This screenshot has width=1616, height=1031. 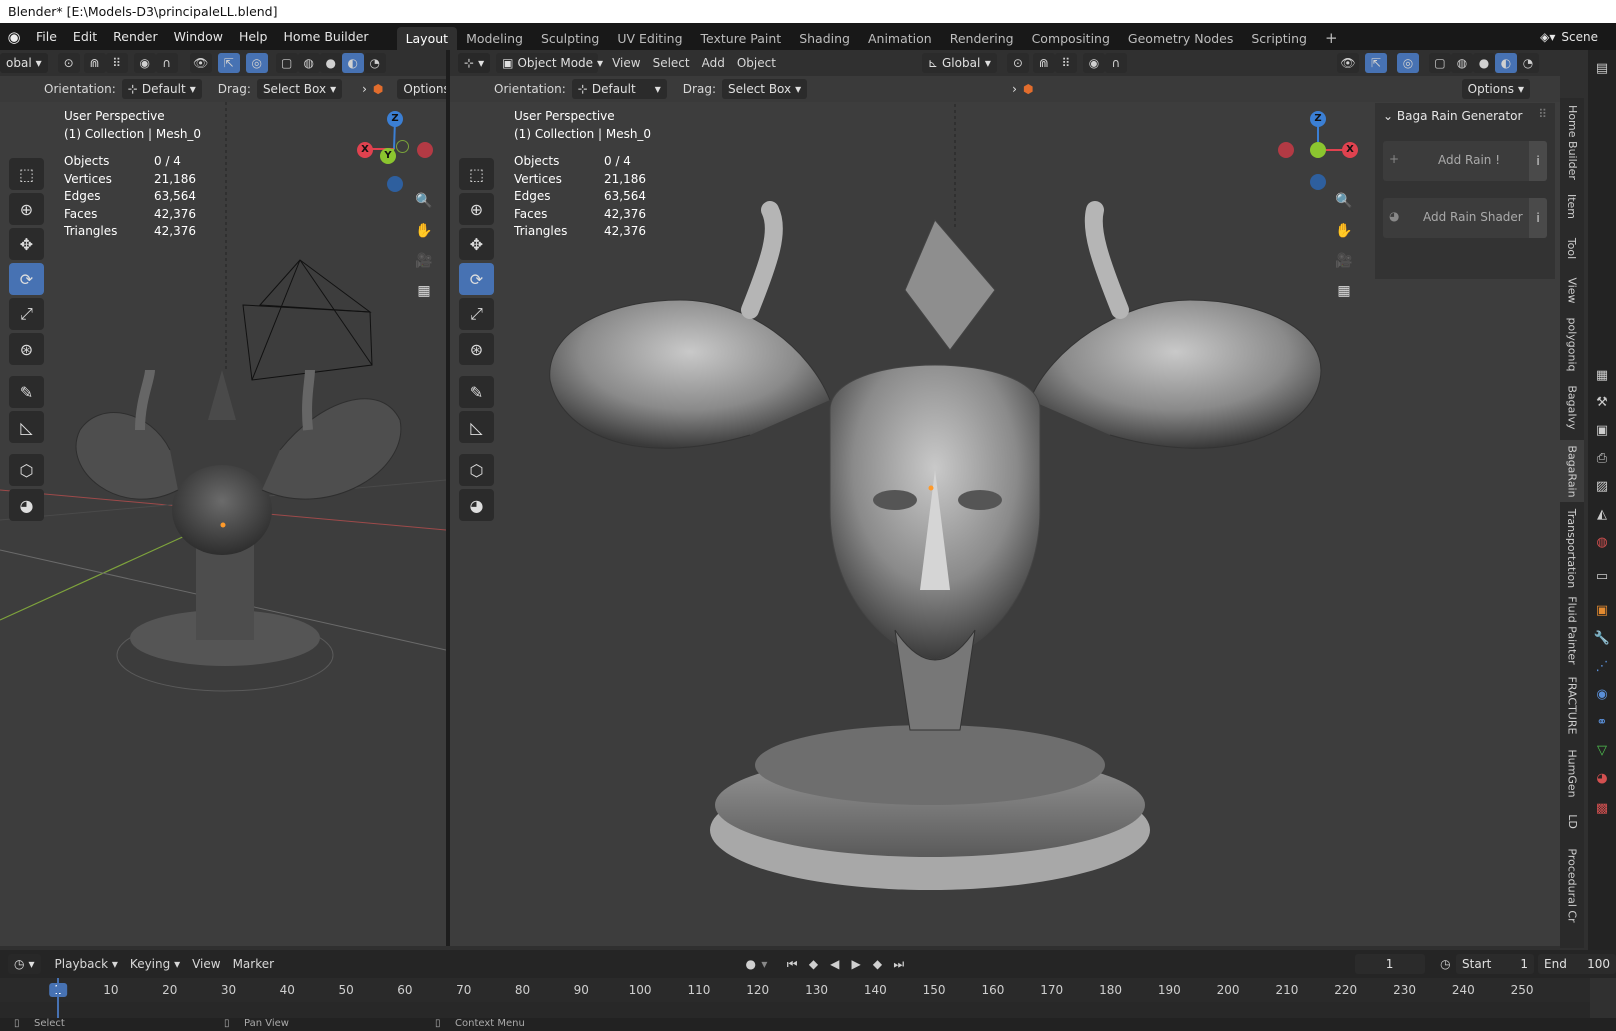 I want to click on scene-properties-icon: ◭, so click(x=1602, y=514).